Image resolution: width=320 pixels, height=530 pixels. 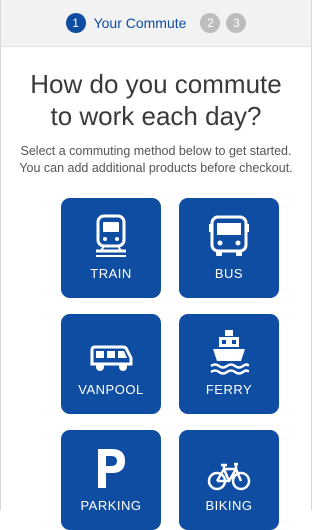 I want to click on parking-option-label: PARKING, so click(x=111, y=505).